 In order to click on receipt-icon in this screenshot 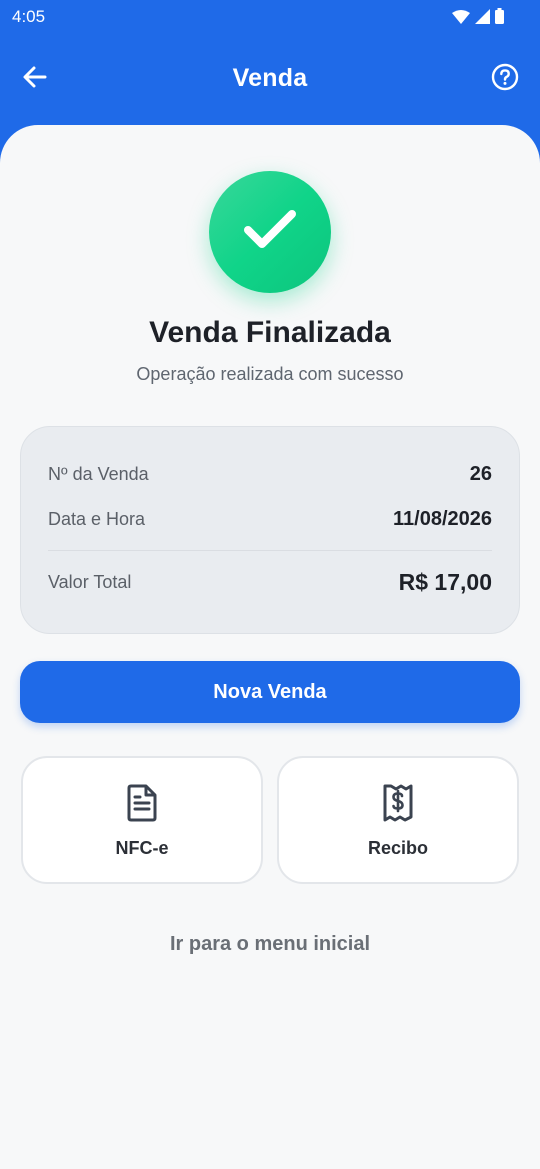, I will do `click(398, 805)`.